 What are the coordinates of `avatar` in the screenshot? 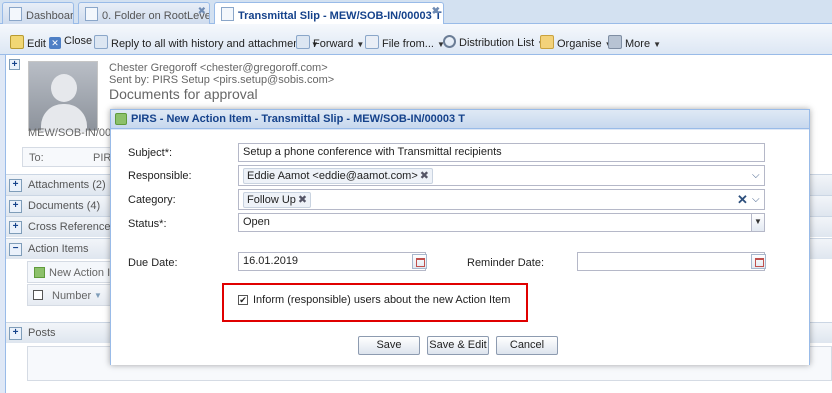 It's located at (63, 96).